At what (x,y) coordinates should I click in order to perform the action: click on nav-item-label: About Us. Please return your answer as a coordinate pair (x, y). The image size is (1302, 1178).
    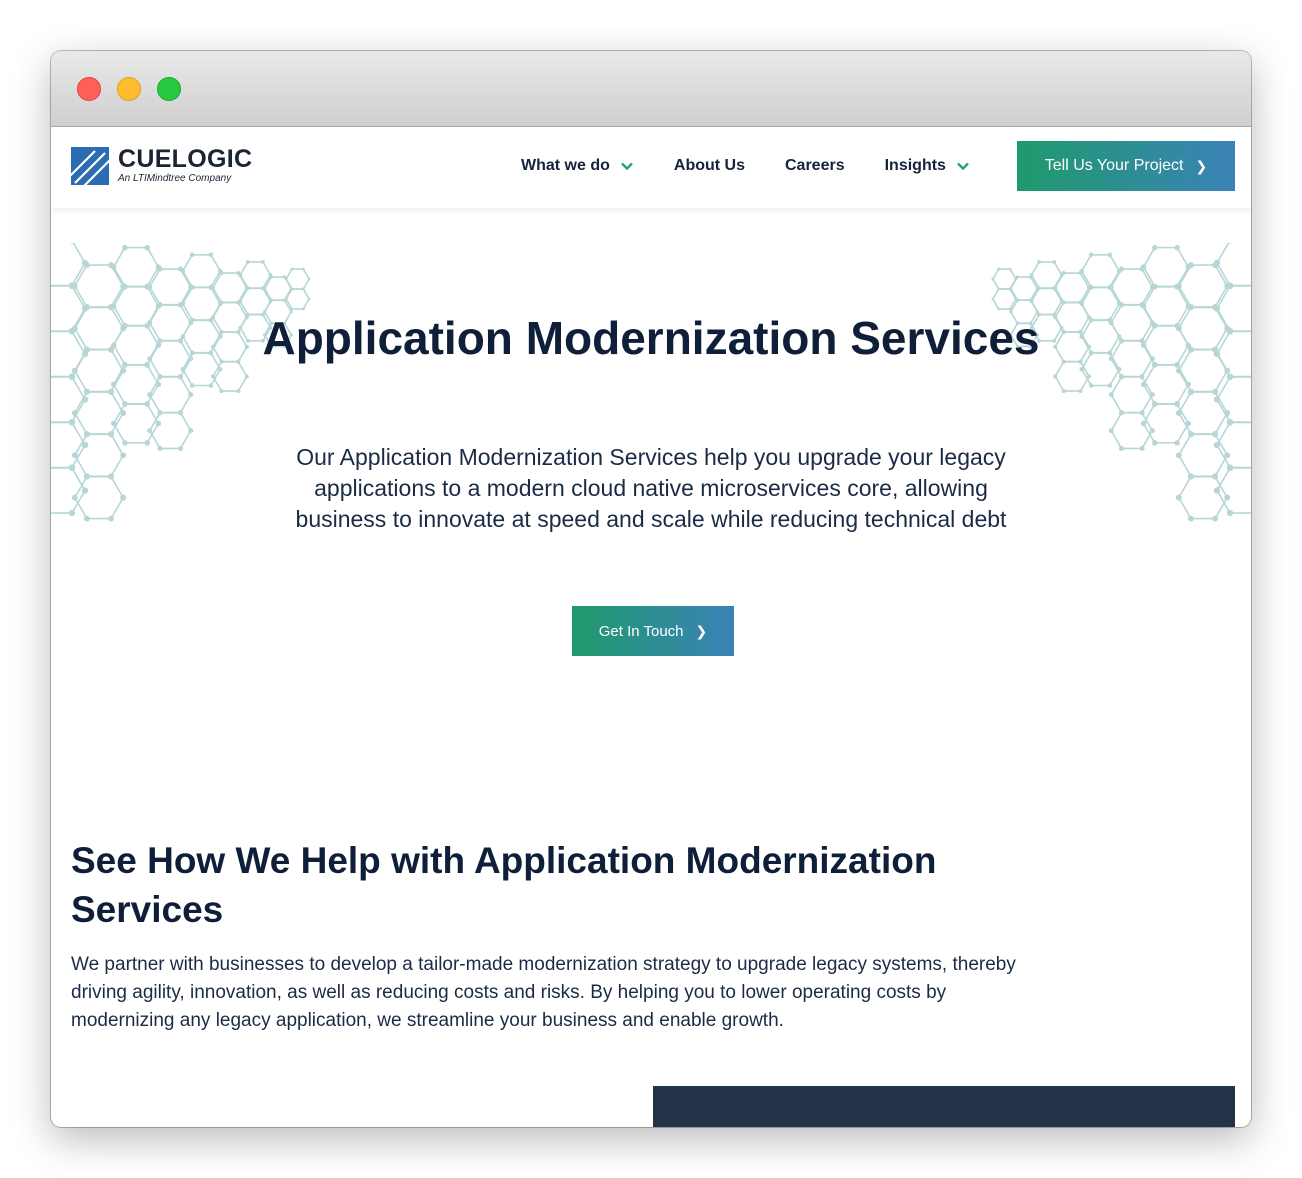
    Looking at the image, I should click on (709, 165).